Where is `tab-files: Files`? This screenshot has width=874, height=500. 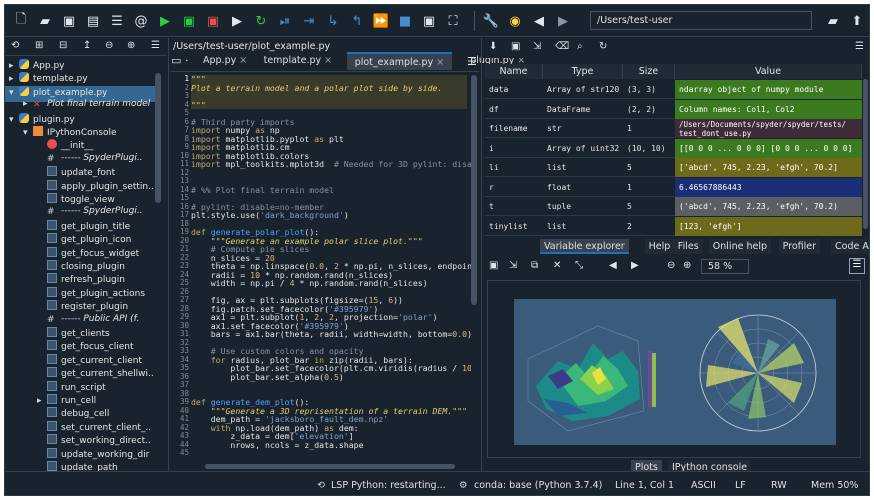 tab-files: Files is located at coordinates (688, 246).